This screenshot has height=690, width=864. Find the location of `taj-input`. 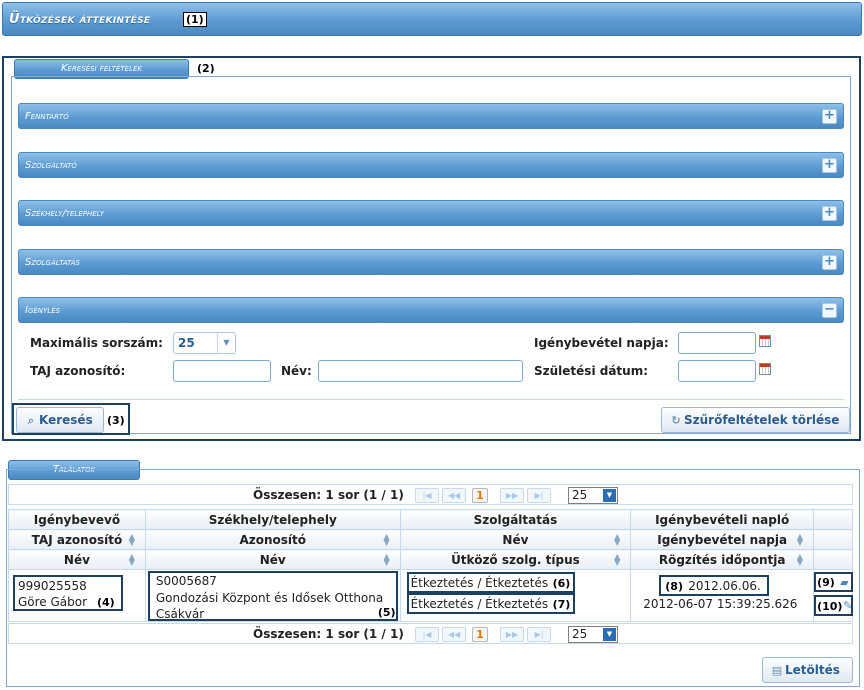

taj-input is located at coordinates (222, 371).